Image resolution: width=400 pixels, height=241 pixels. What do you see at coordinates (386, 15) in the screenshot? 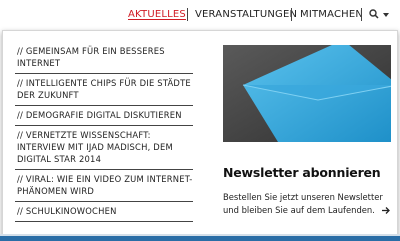
I see `chevron-down-icon` at bounding box center [386, 15].